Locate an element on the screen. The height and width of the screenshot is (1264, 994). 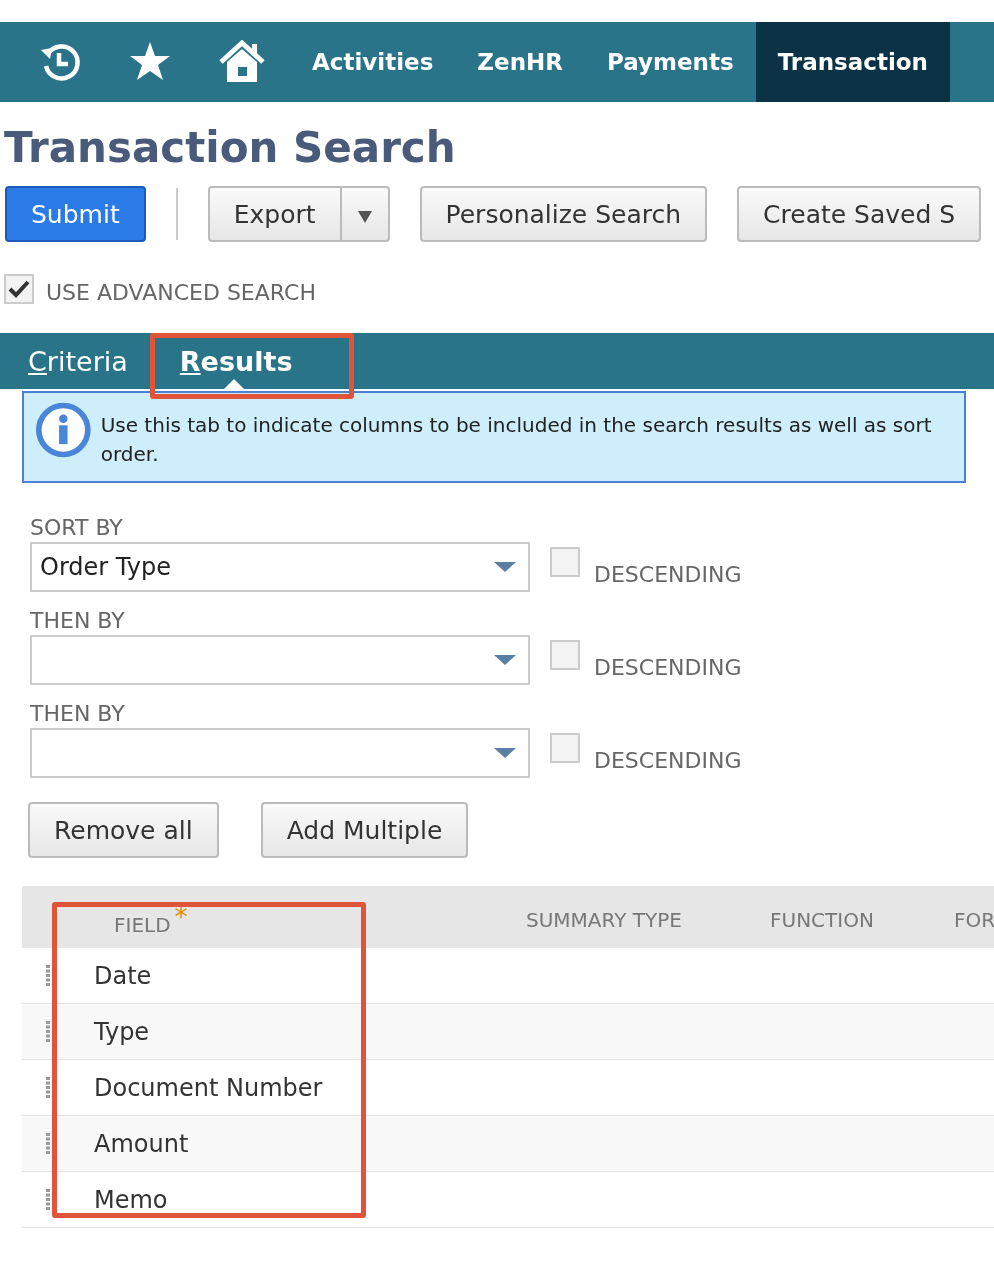
table-cell: Amount is located at coordinates (141, 1143).